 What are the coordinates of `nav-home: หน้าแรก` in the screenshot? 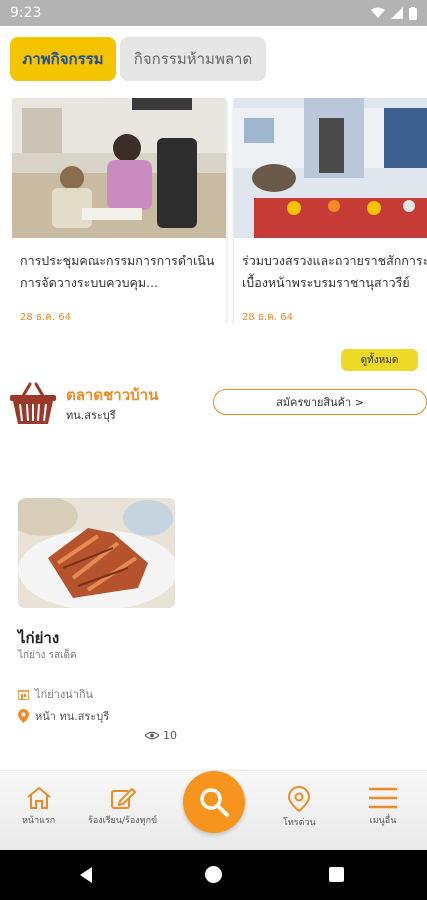 It's located at (38, 806).